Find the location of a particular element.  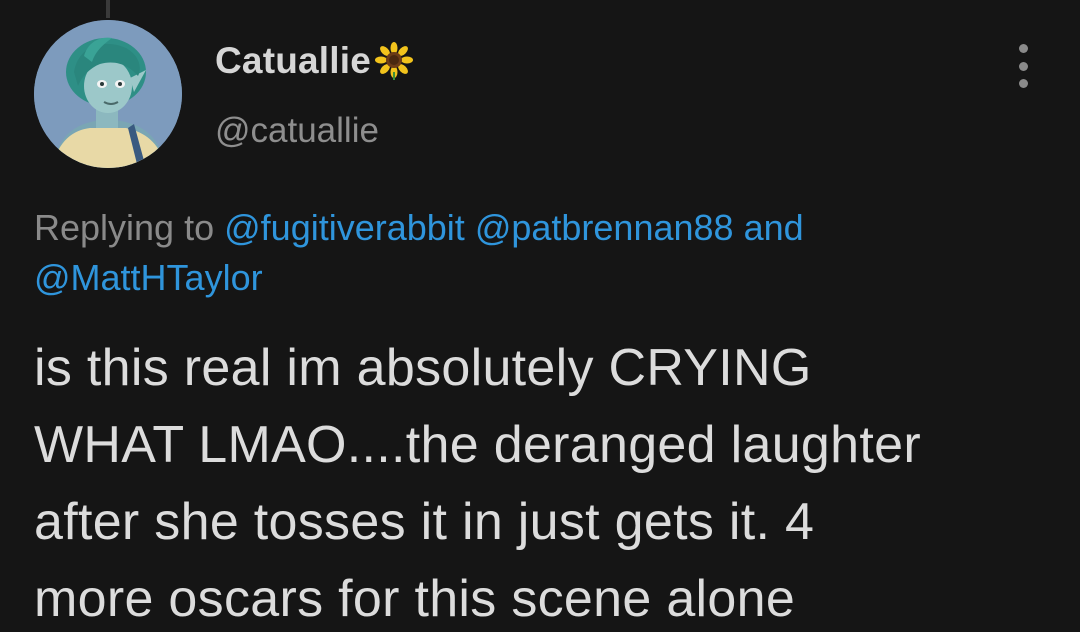

tweet-text-line: WHAT LMAO....the deranged laughter is located at coordinates (477, 445).